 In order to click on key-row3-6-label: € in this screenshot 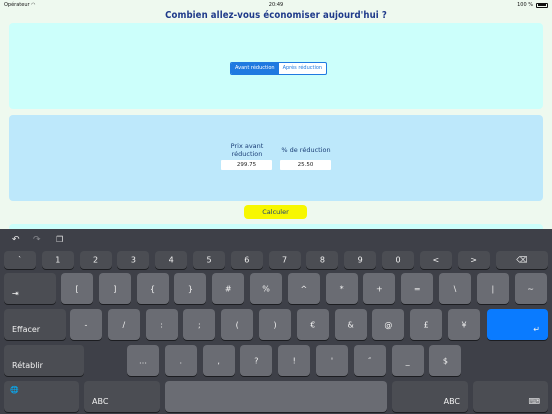, I will do `click(313, 324)`.